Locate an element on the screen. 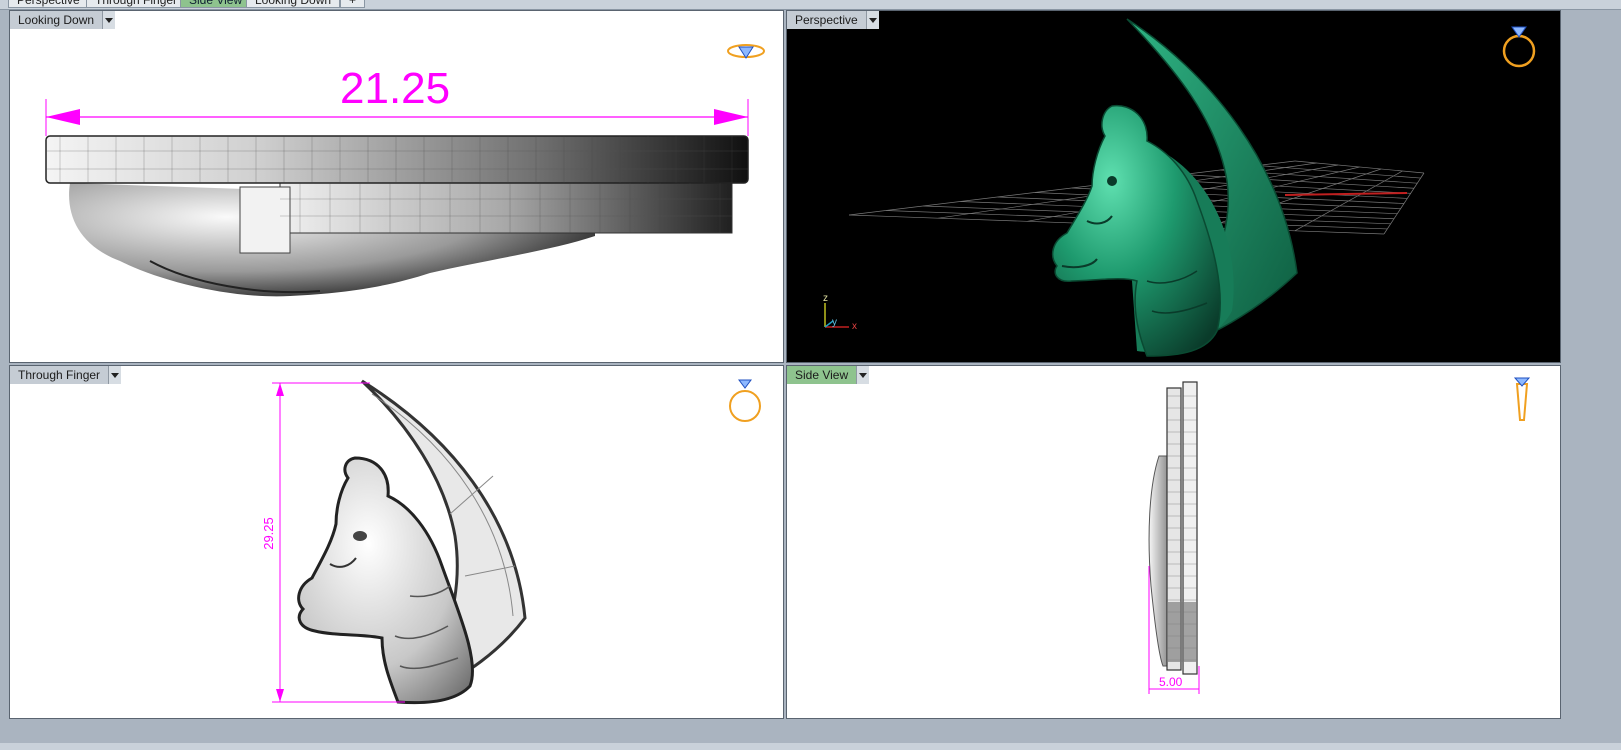 Image resolution: width=1621 pixels, height=750 pixels. width-dimension-label: 21.25 is located at coordinates (395, 88).